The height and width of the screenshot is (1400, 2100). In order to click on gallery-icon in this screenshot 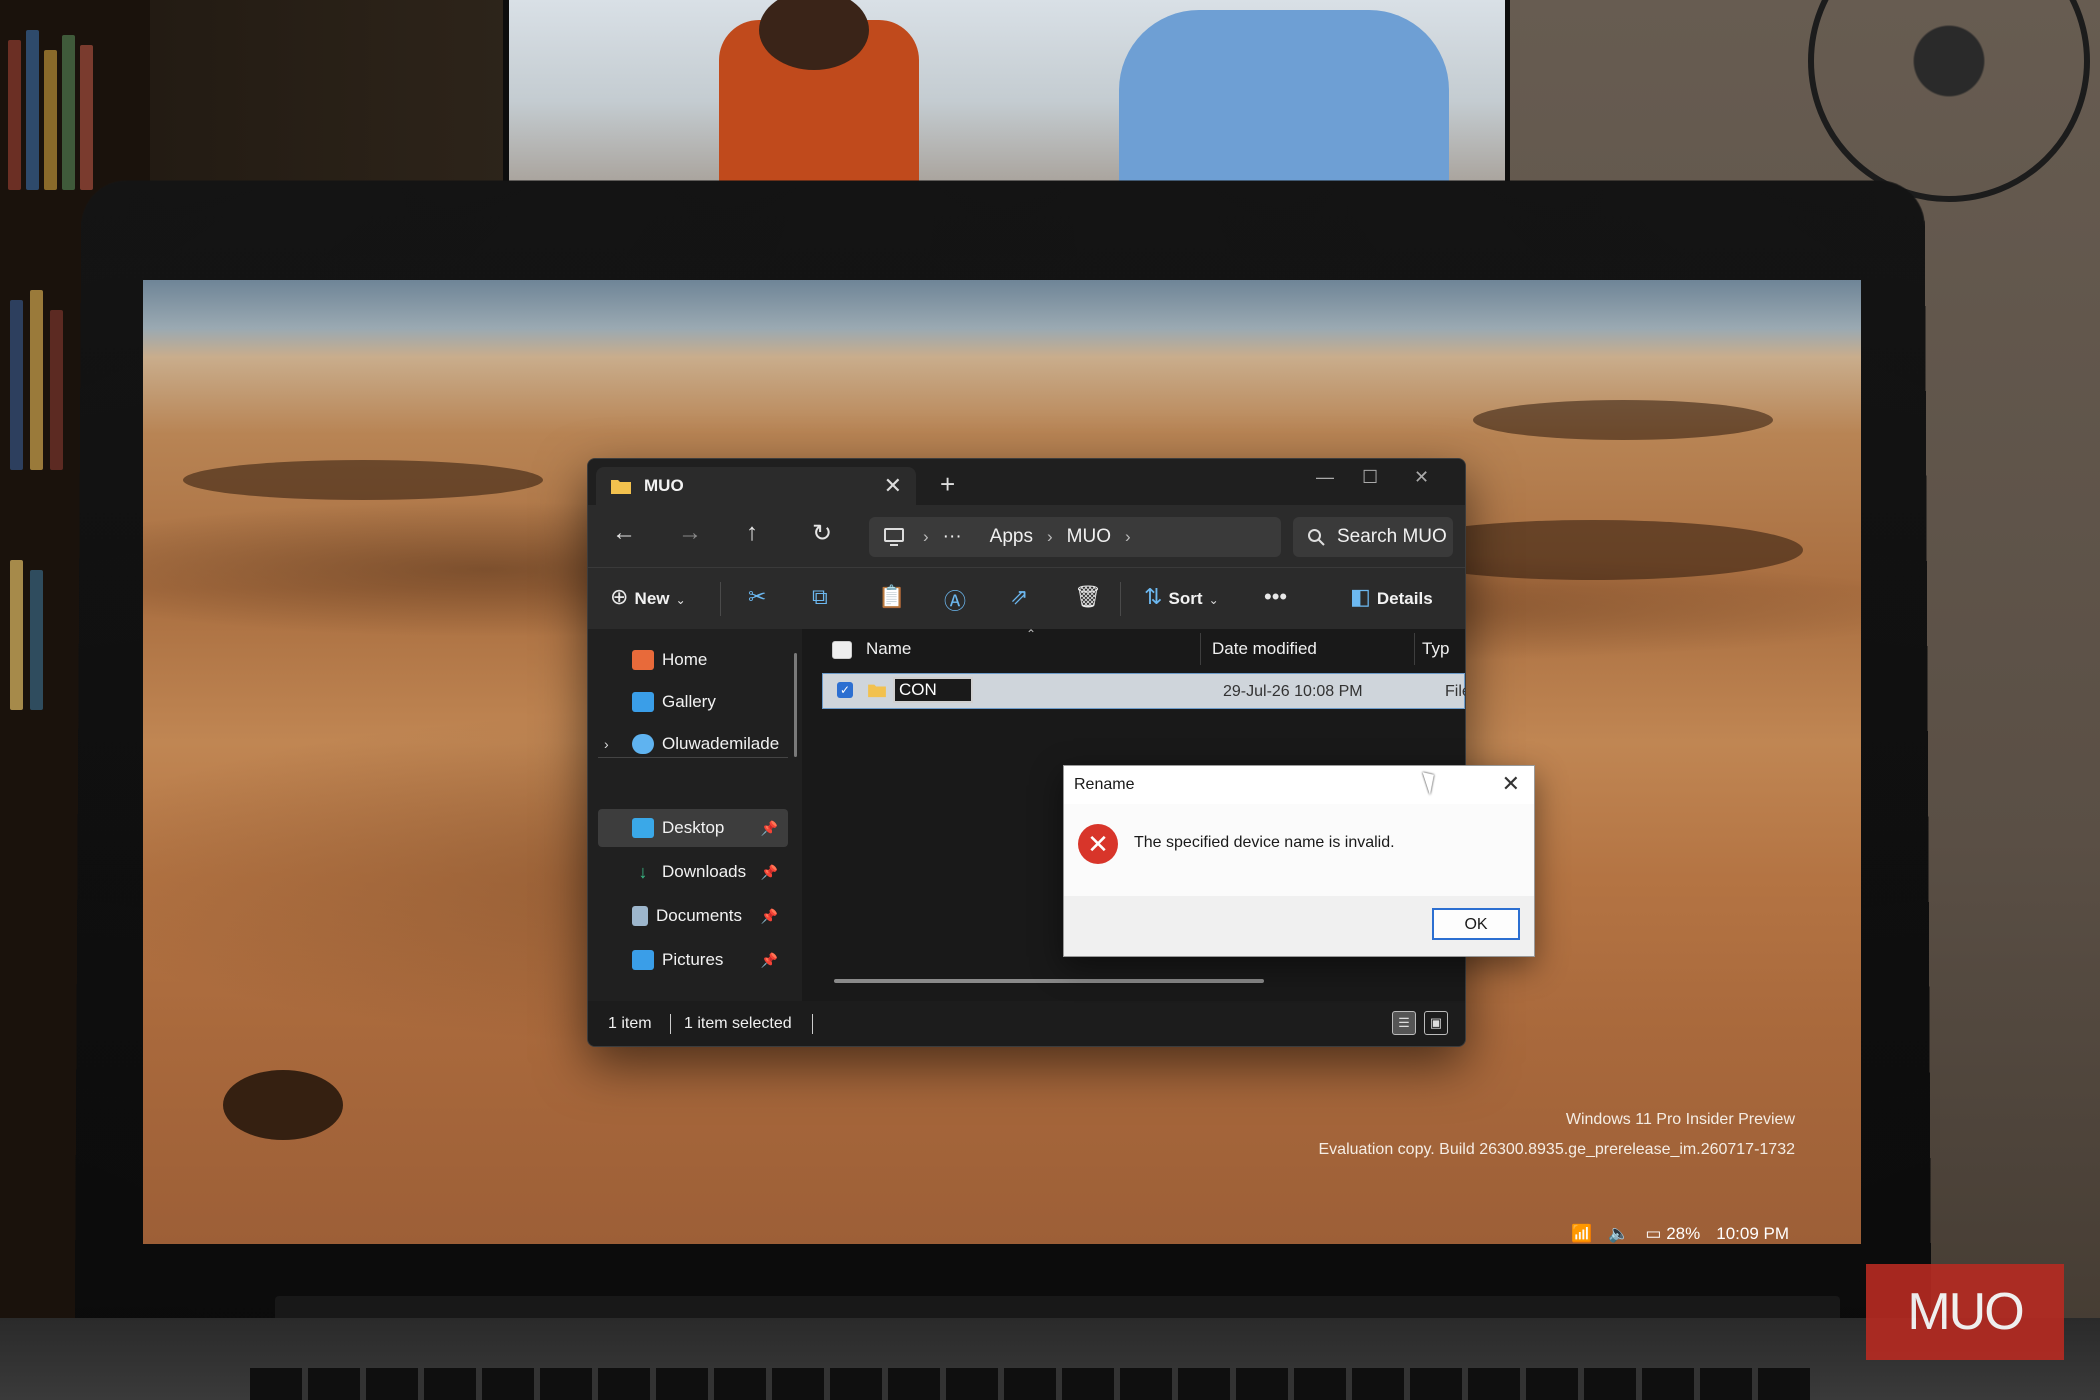, I will do `click(643, 702)`.